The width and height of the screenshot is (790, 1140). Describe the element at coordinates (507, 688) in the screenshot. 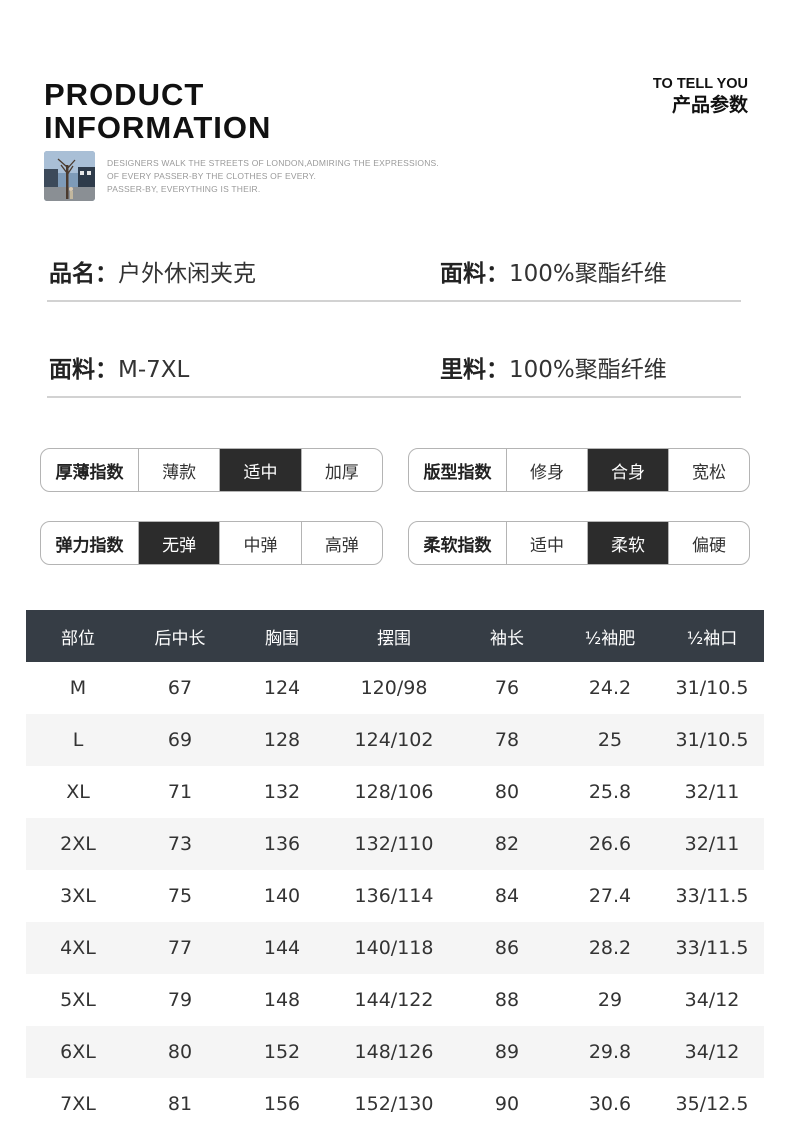

I see `table-cell: 76` at that location.